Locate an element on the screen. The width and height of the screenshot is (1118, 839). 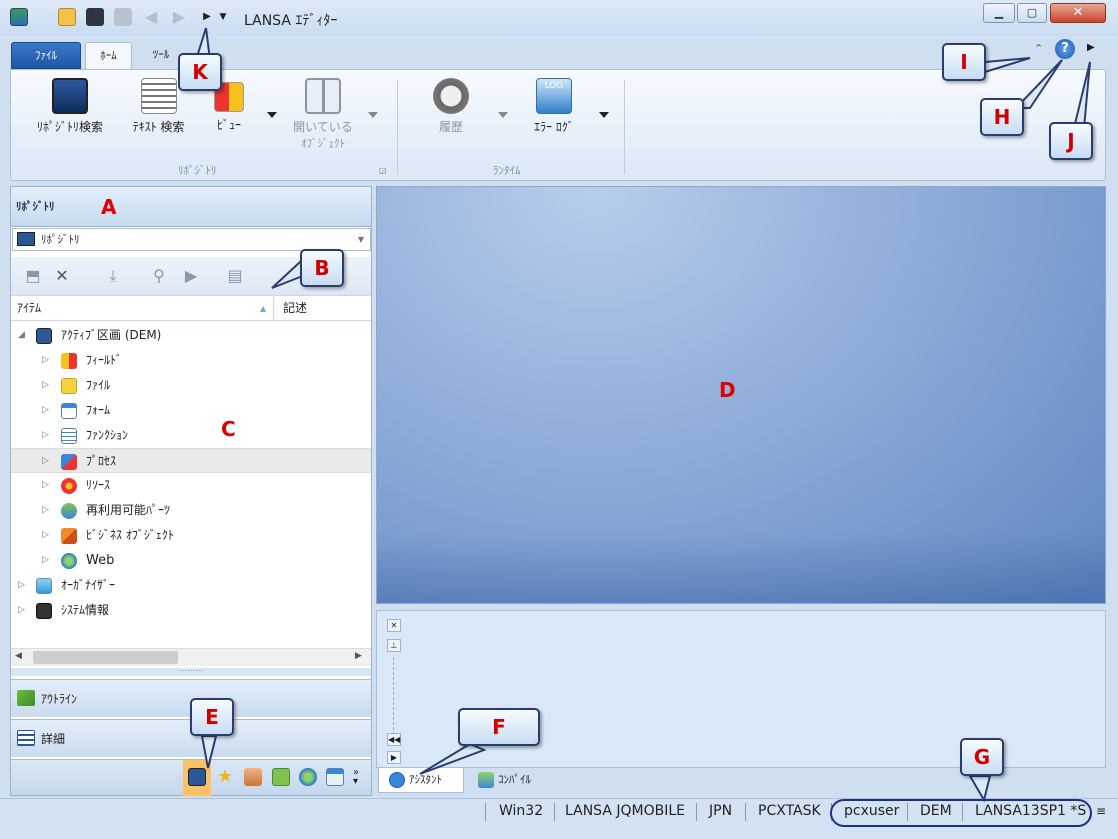
callout-f: F is located at coordinates (499, 727).